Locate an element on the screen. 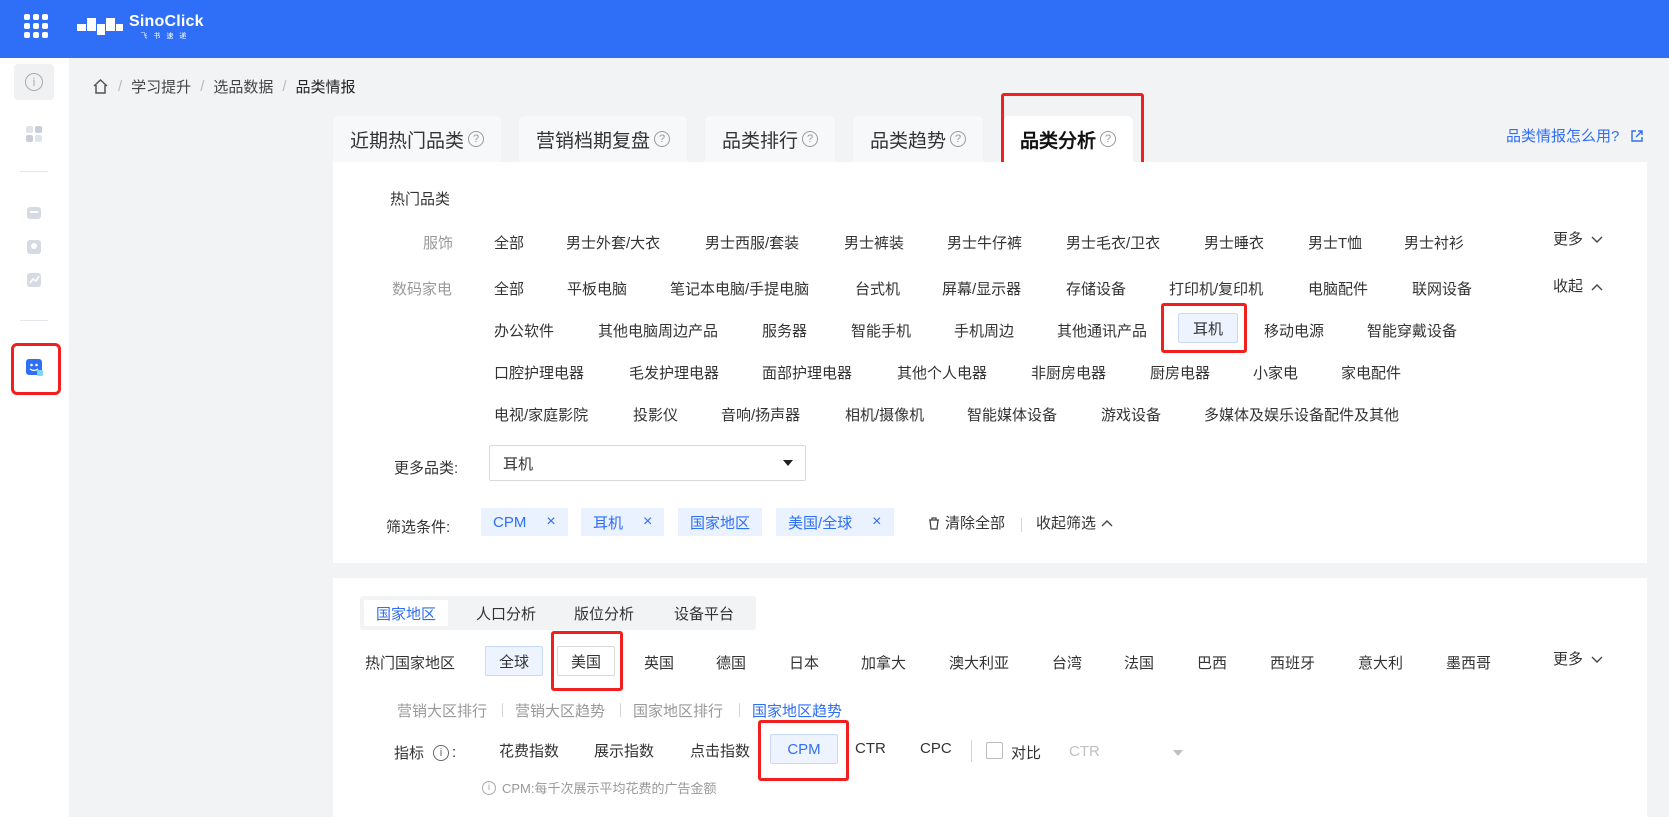 Image resolution: width=1669 pixels, height=817 pixels. digital-option: 全部 is located at coordinates (509, 288).